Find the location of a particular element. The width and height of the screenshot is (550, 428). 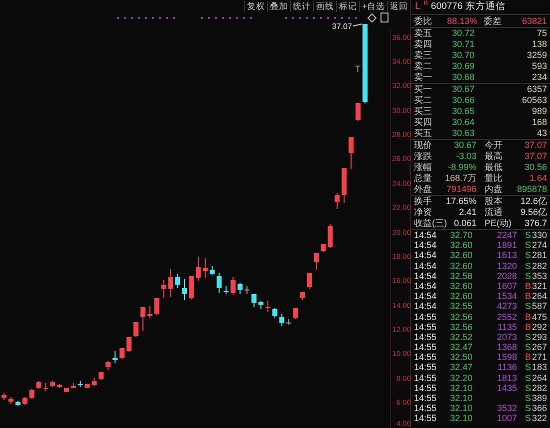

order-volume: 75 is located at coordinates (541, 33).